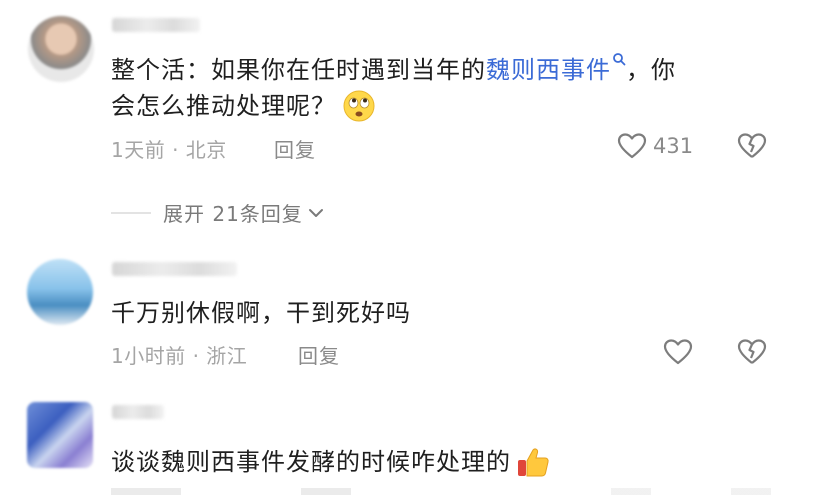 The height and width of the screenshot is (495, 817). Describe the element at coordinates (533, 462) in the screenshot. I see `thumbs-up-emoji` at that location.